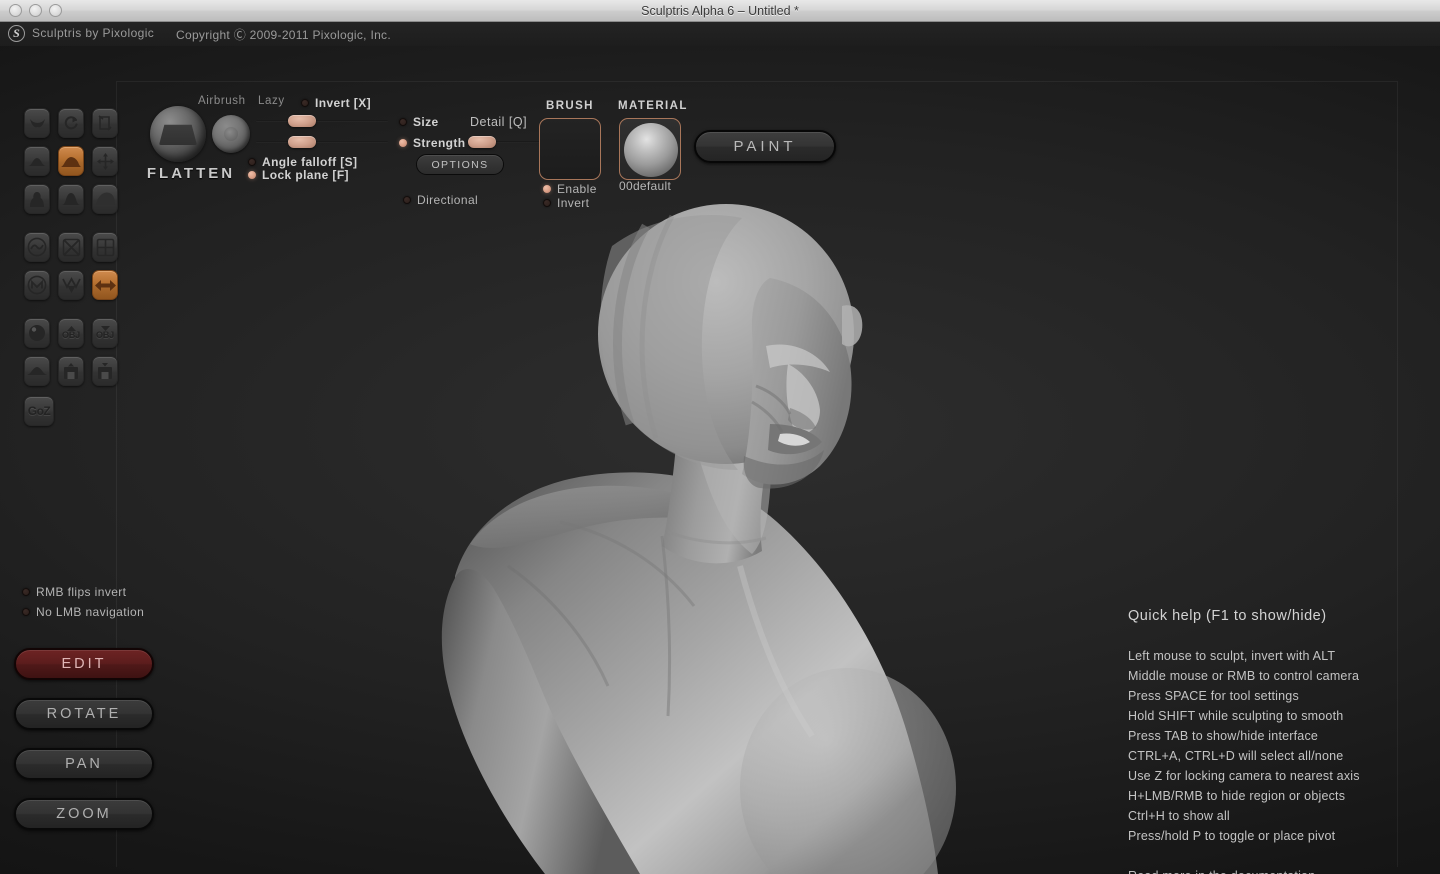  What do you see at coordinates (1179, 816) in the screenshot?
I see `quick-help-line: Ctrl+H to show all` at bounding box center [1179, 816].